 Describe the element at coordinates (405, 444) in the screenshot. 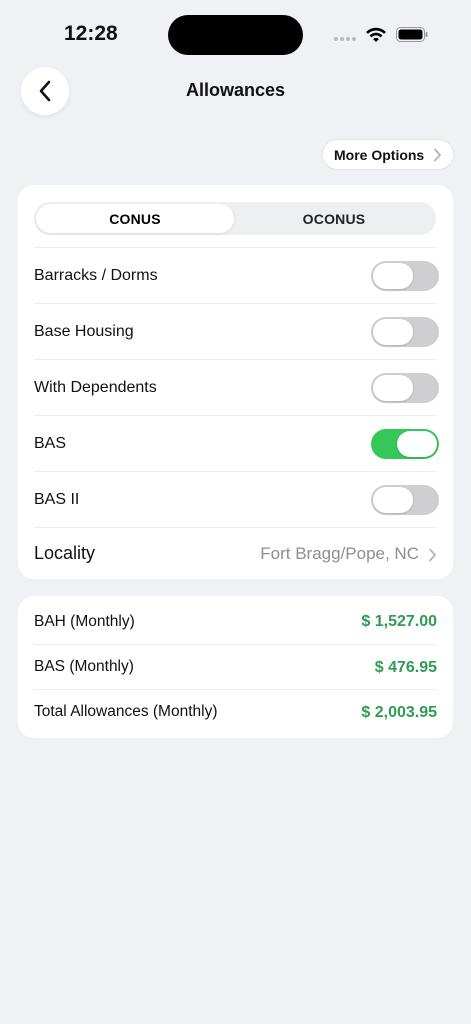

I see `bas-toggle` at that location.